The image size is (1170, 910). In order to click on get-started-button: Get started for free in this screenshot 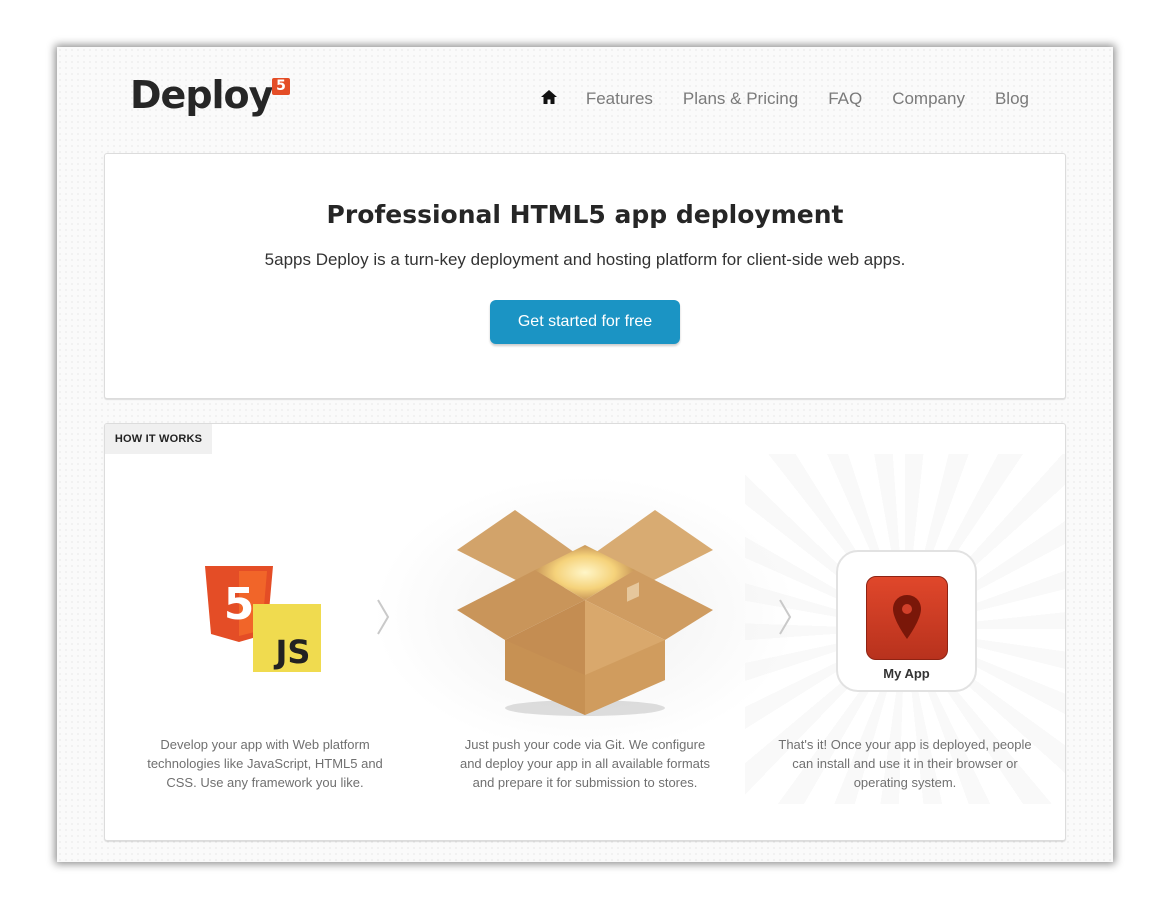, I will do `click(585, 322)`.